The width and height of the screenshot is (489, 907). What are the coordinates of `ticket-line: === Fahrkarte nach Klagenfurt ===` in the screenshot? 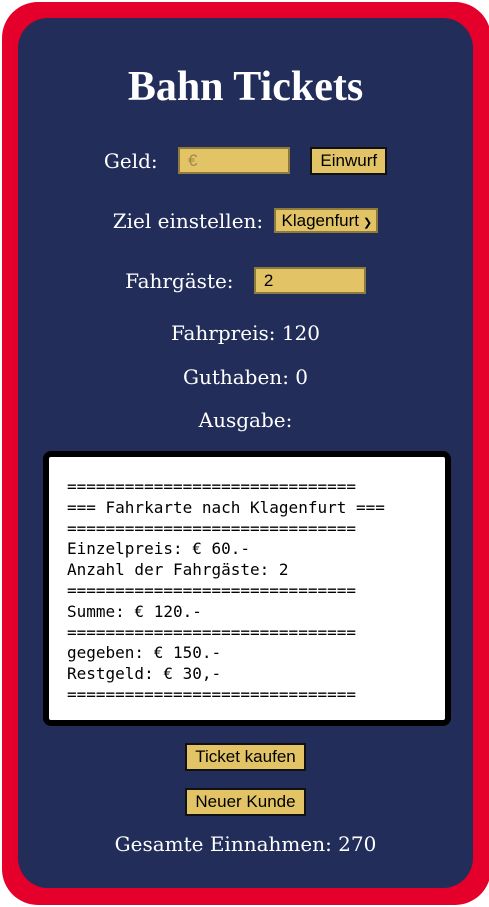 It's located at (226, 507).